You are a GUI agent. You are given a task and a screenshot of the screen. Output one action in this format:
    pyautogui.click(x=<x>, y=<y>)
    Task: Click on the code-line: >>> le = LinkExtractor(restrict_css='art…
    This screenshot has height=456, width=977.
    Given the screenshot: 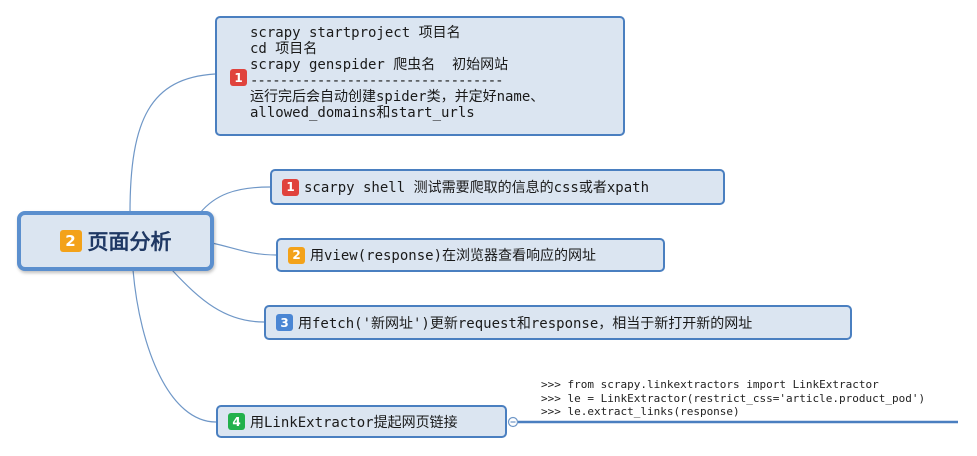 What is the action you would take?
    pyautogui.click(x=733, y=398)
    